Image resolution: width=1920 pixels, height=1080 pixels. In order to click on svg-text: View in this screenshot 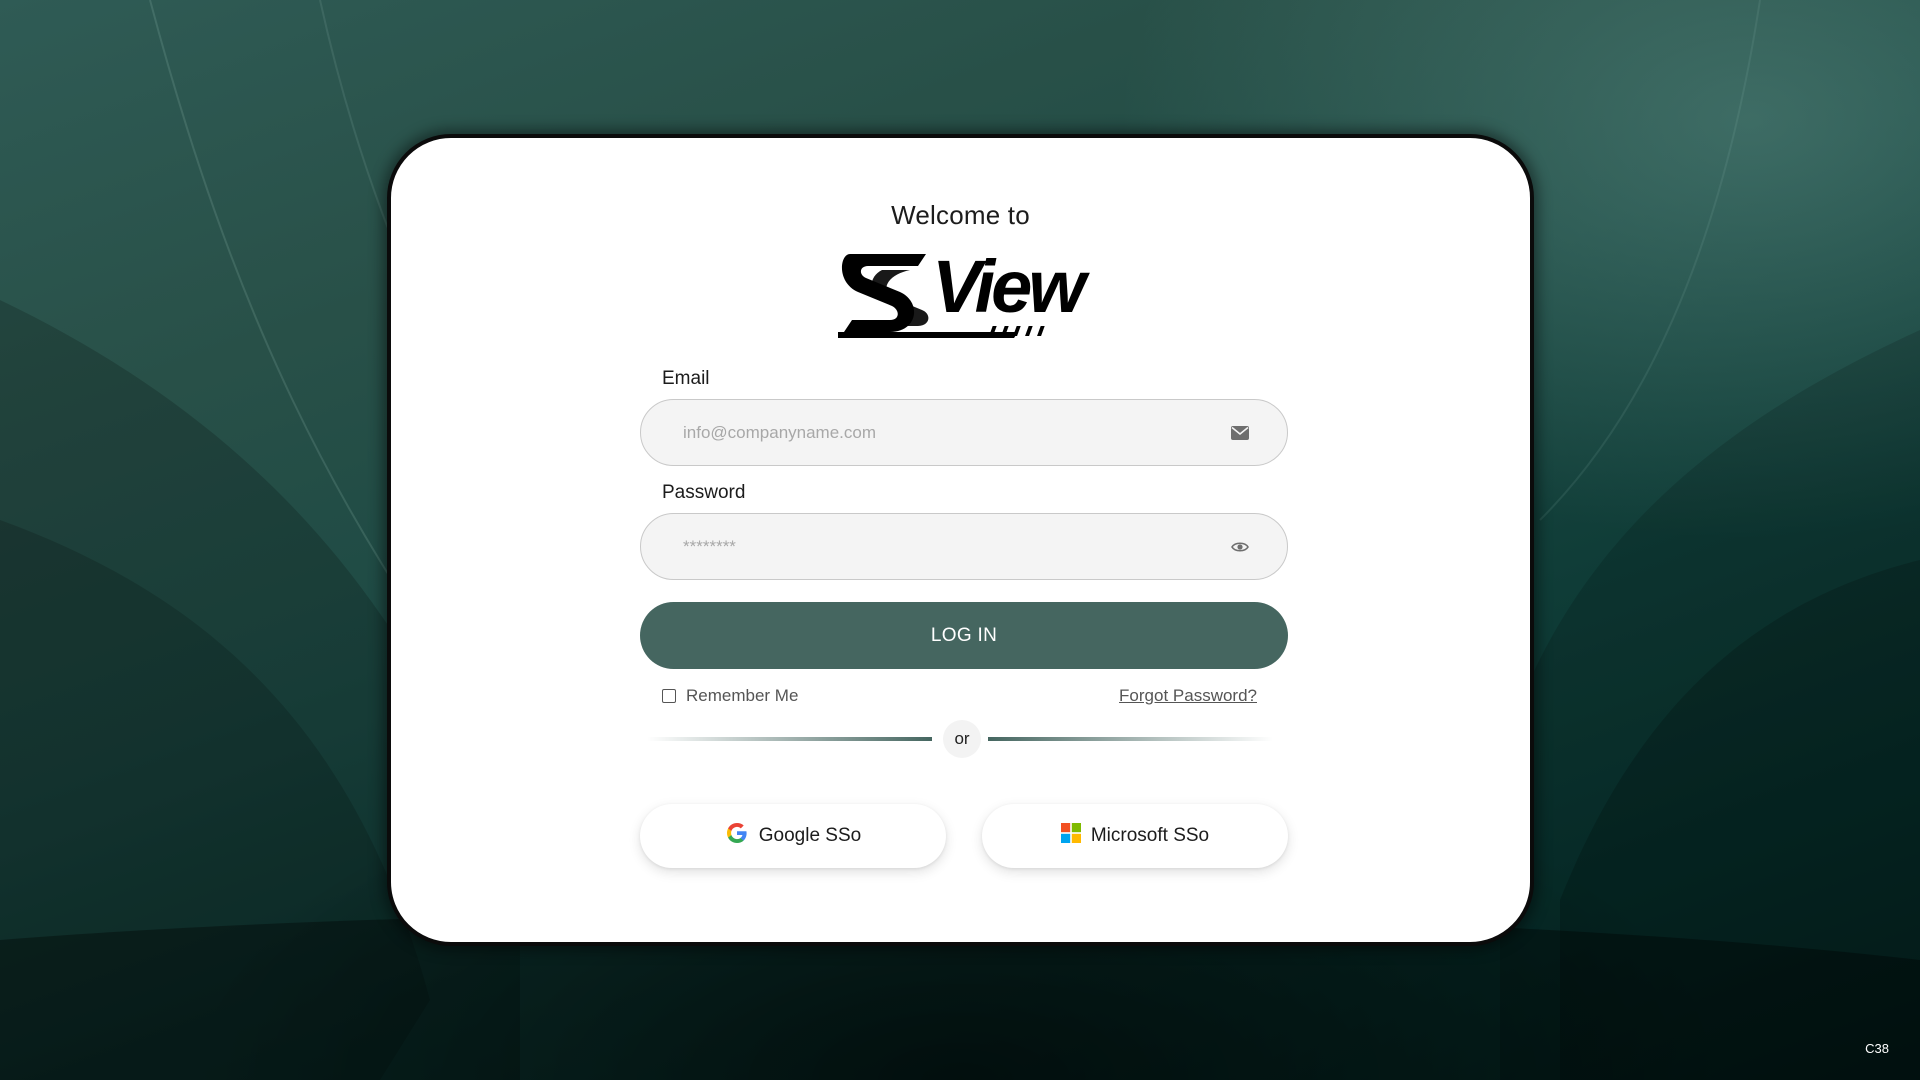, I will do `click(1011, 286)`.